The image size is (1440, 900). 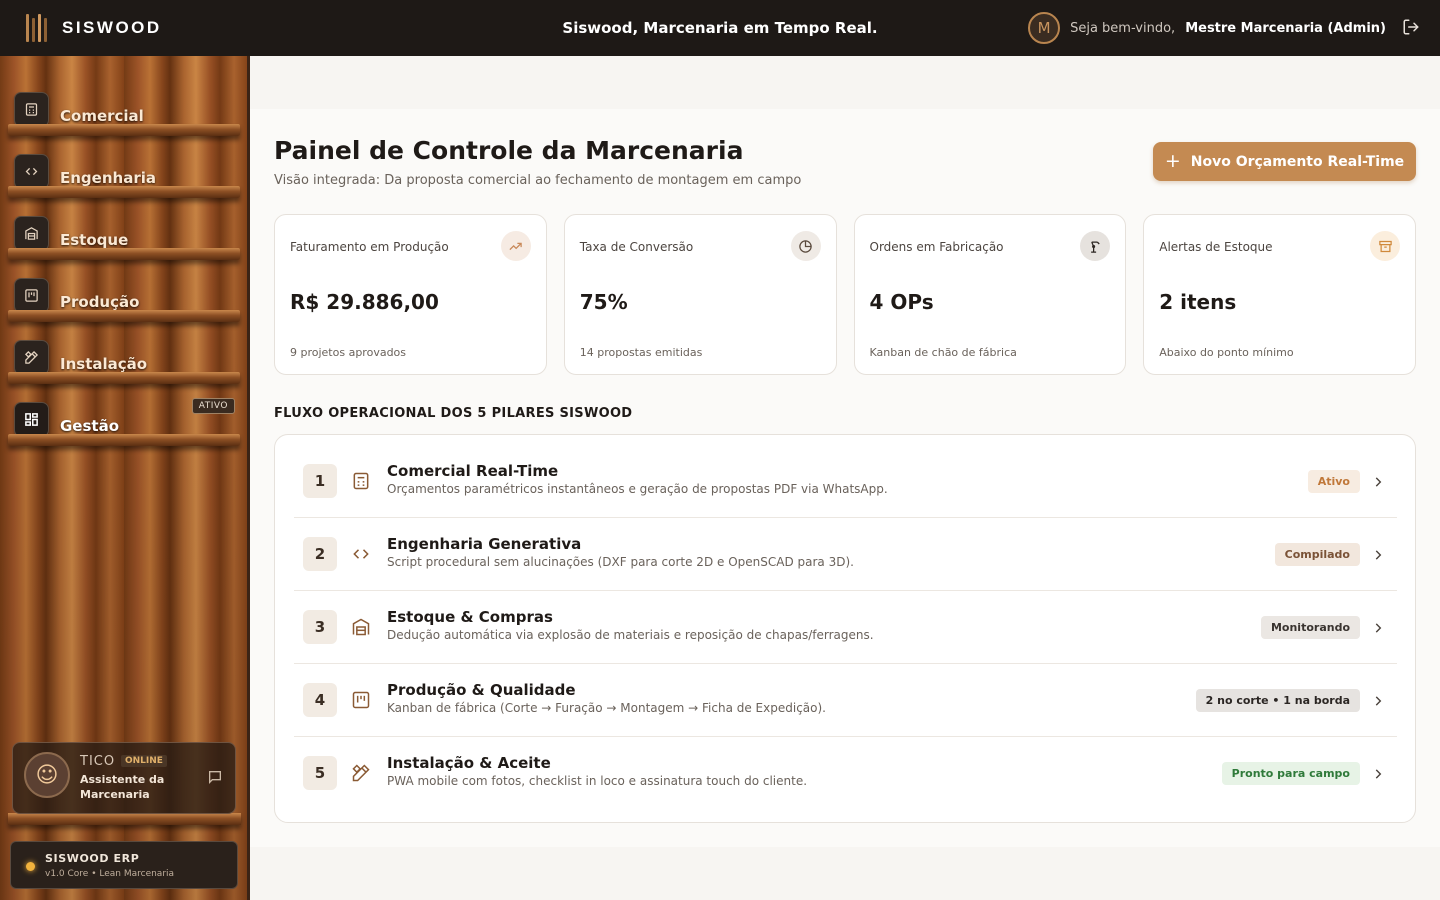 What do you see at coordinates (1123, 28) in the screenshot?
I see `welcome-text: Seja bem-vindo,` at bounding box center [1123, 28].